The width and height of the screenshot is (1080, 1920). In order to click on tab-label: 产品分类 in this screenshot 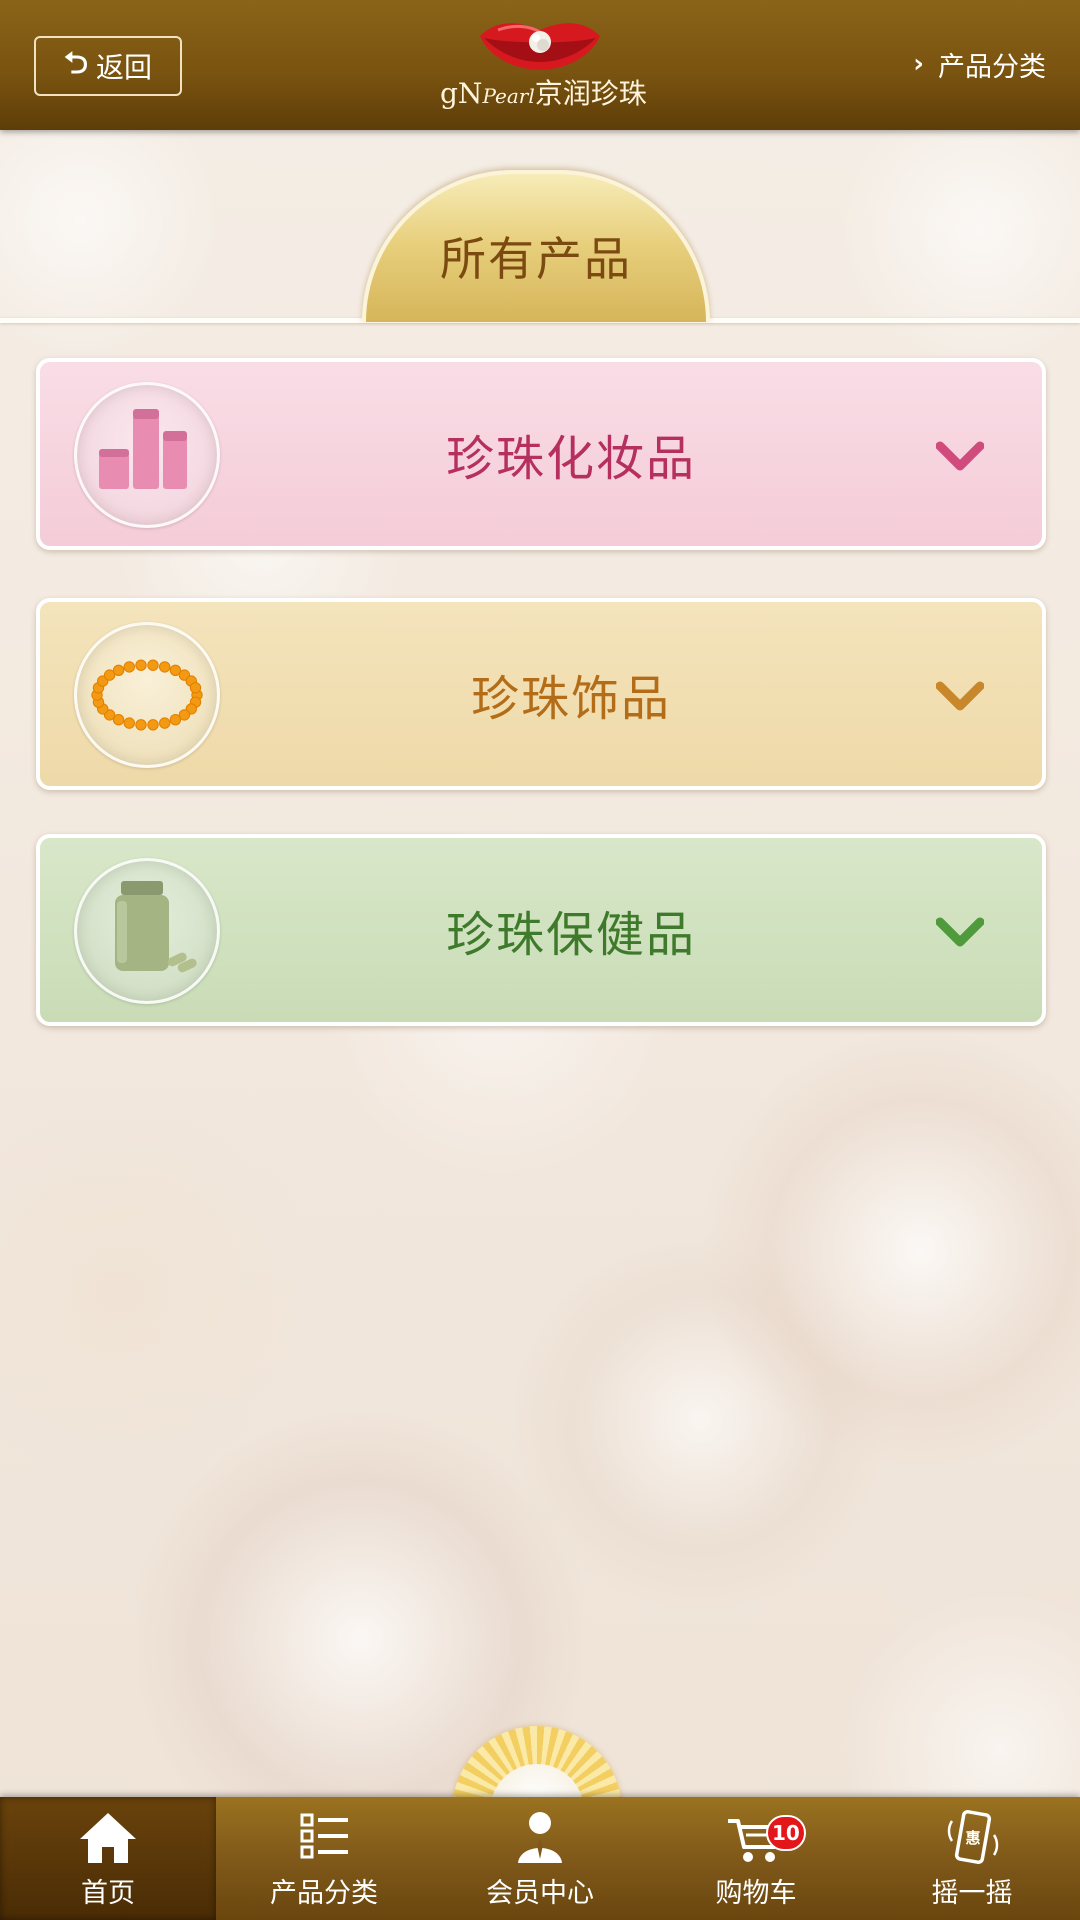, I will do `click(324, 1893)`.